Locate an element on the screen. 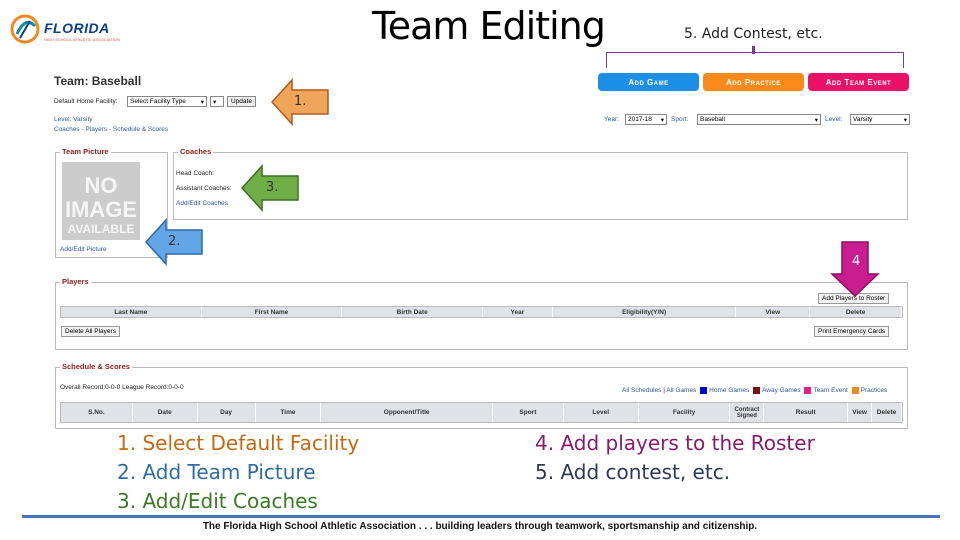 Image resolution: width=960 pixels, height=540 pixels. practice-color-swatch is located at coordinates (855, 390).